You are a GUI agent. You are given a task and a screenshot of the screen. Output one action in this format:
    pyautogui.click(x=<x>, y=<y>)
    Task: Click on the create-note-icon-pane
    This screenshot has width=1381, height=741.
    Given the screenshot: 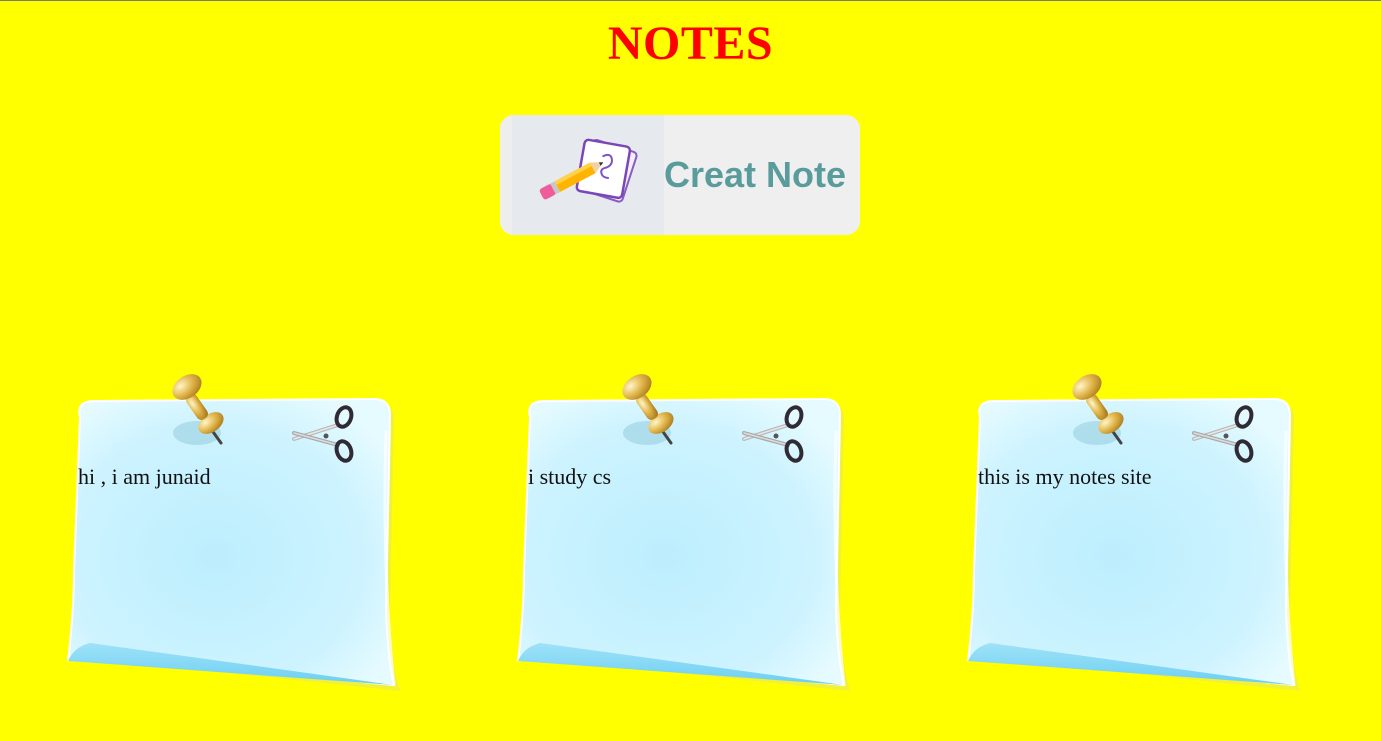 What is the action you would take?
    pyautogui.click(x=582, y=175)
    